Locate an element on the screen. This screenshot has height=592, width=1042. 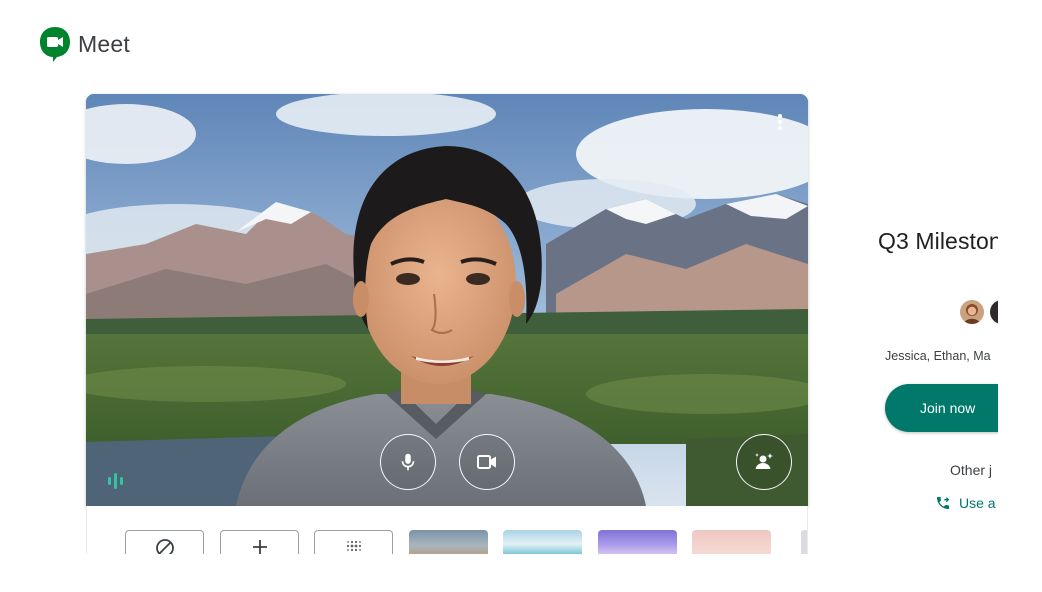
phone-forward-icon is located at coordinates (943, 503).